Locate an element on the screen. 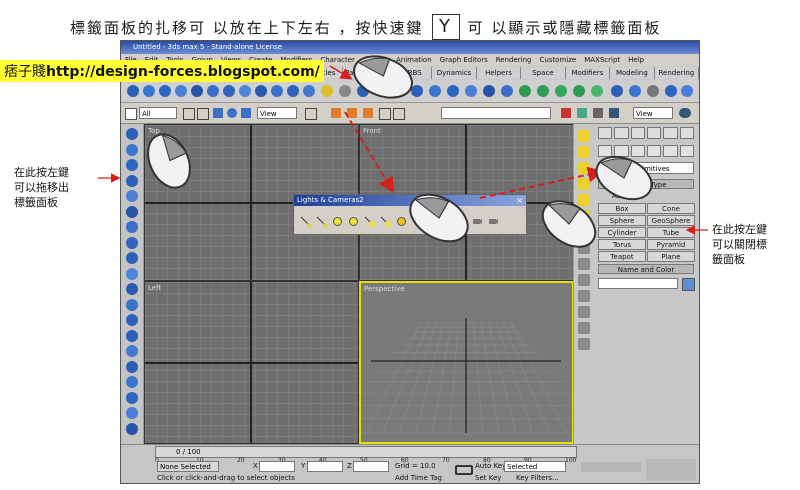 This screenshot has width=800, height=490. watermark-url: http://design-forces.blogspot.com/ is located at coordinates (183, 72).